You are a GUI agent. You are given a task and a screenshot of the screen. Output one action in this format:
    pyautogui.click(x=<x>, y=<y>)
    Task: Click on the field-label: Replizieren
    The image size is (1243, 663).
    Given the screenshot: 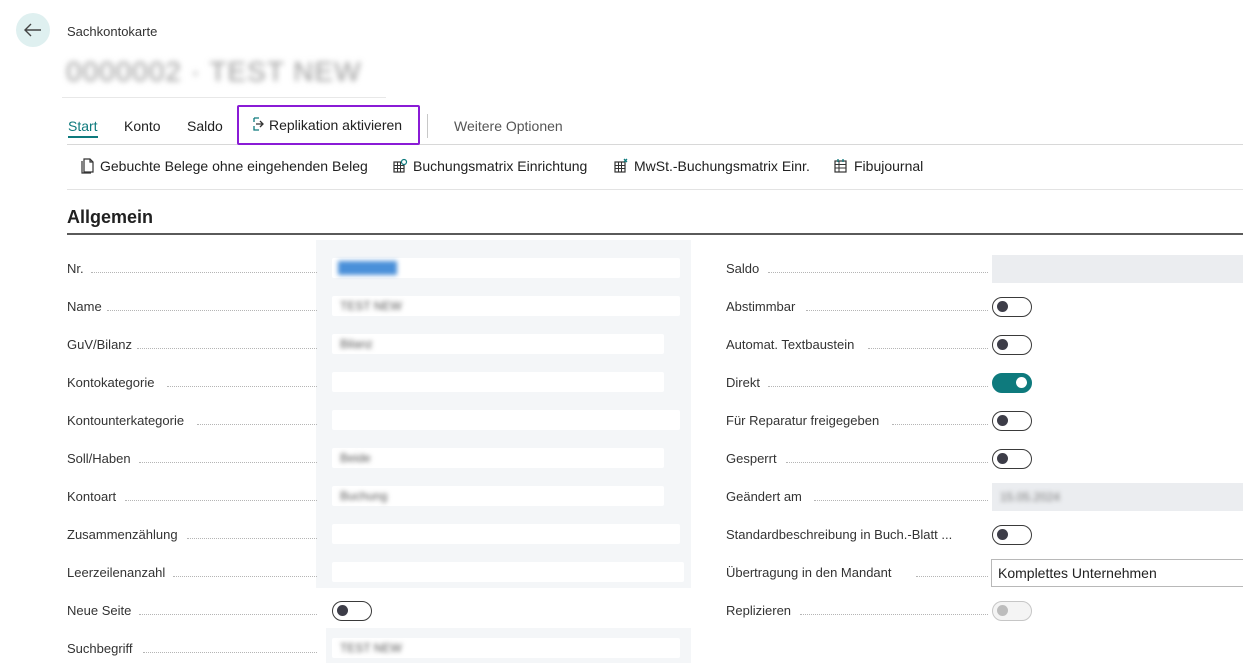 What is the action you would take?
    pyautogui.click(x=761, y=610)
    